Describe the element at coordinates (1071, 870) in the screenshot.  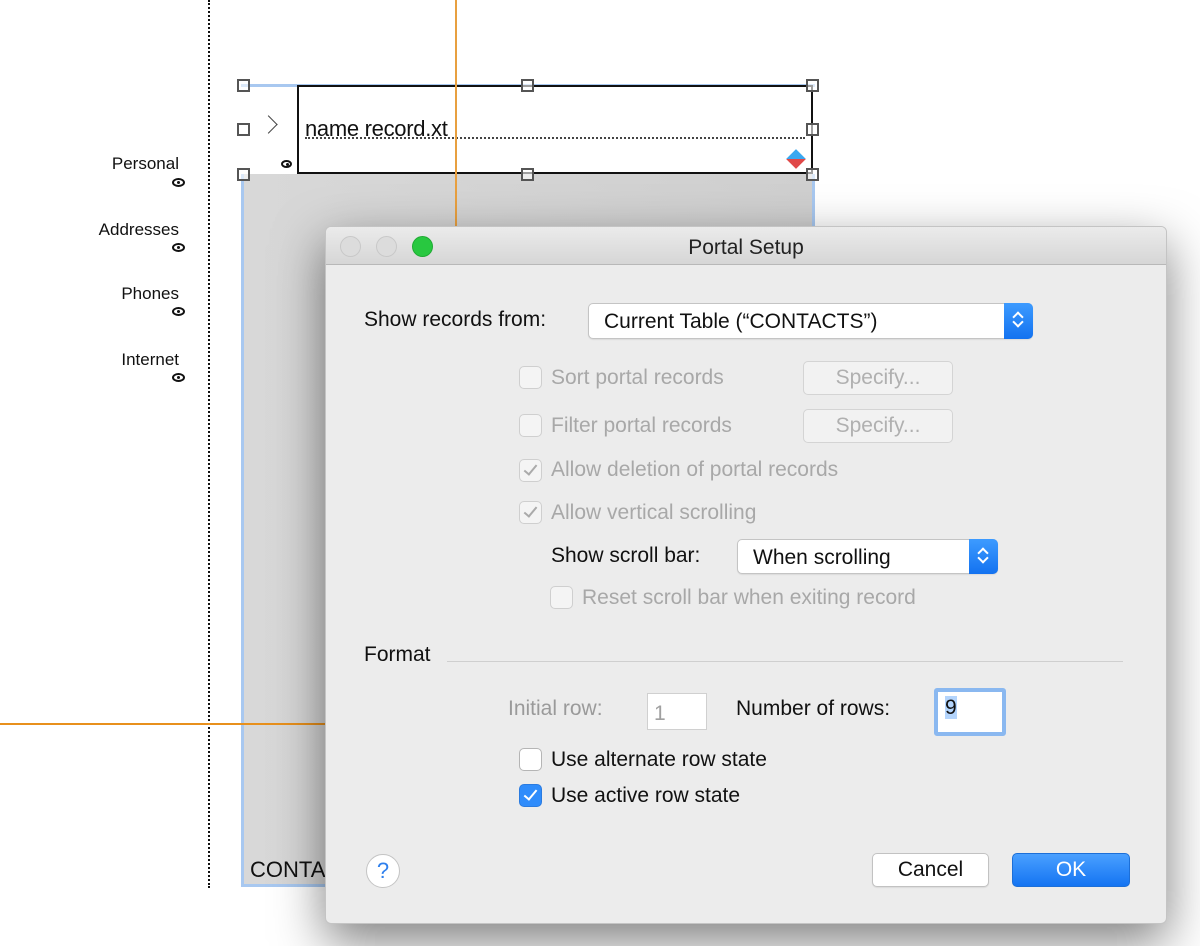
I see `ok-button: OK` at that location.